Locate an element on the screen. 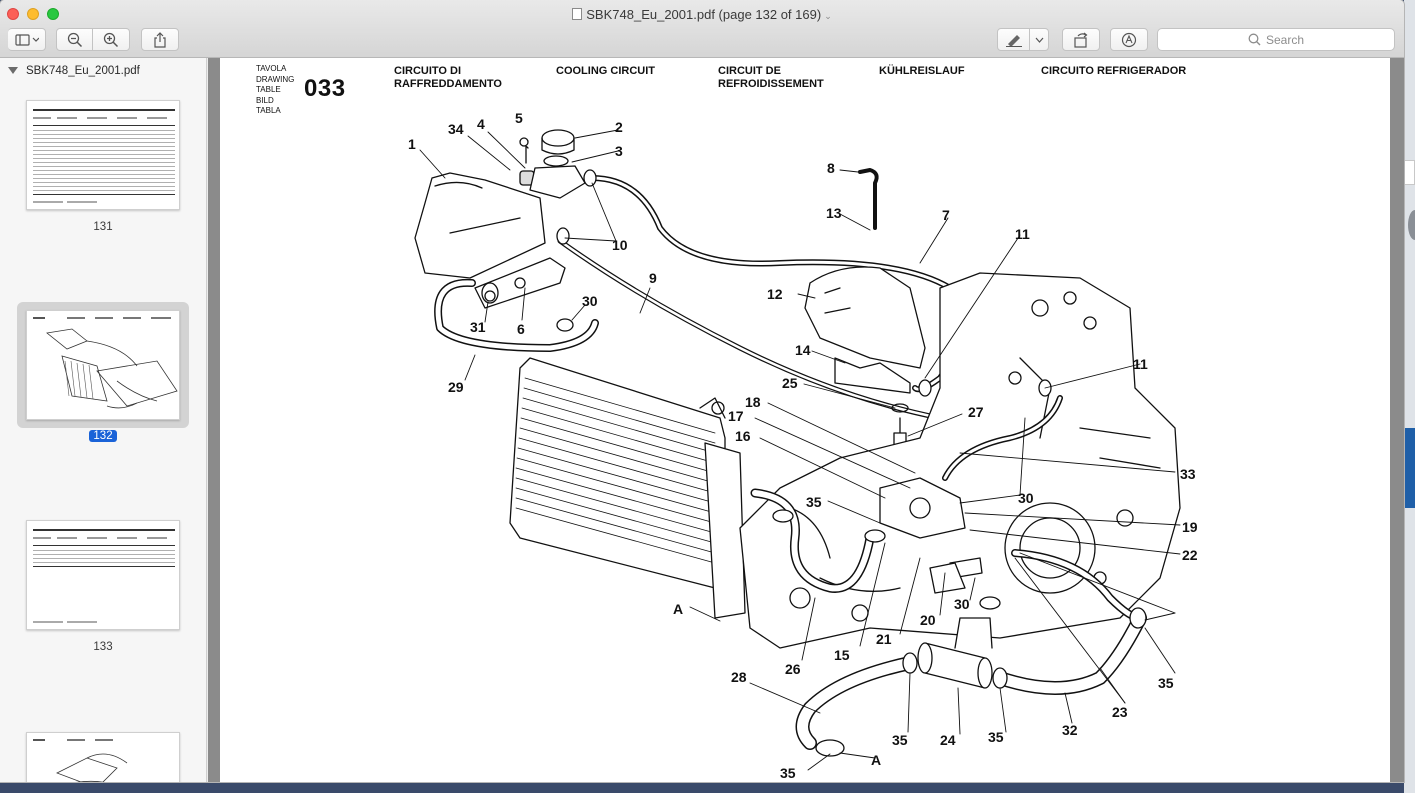  zoom-out-button is located at coordinates (74, 39).